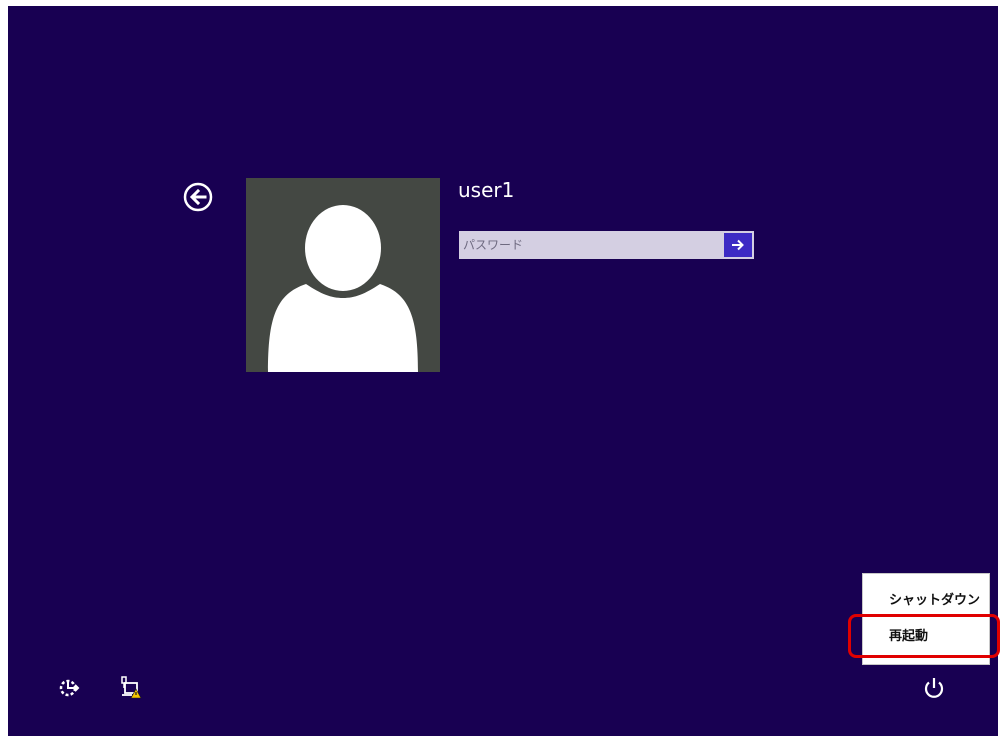 The width and height of the screenshot is (1006, 742). I want to click on ease-of-access-button, so click(69, 688).